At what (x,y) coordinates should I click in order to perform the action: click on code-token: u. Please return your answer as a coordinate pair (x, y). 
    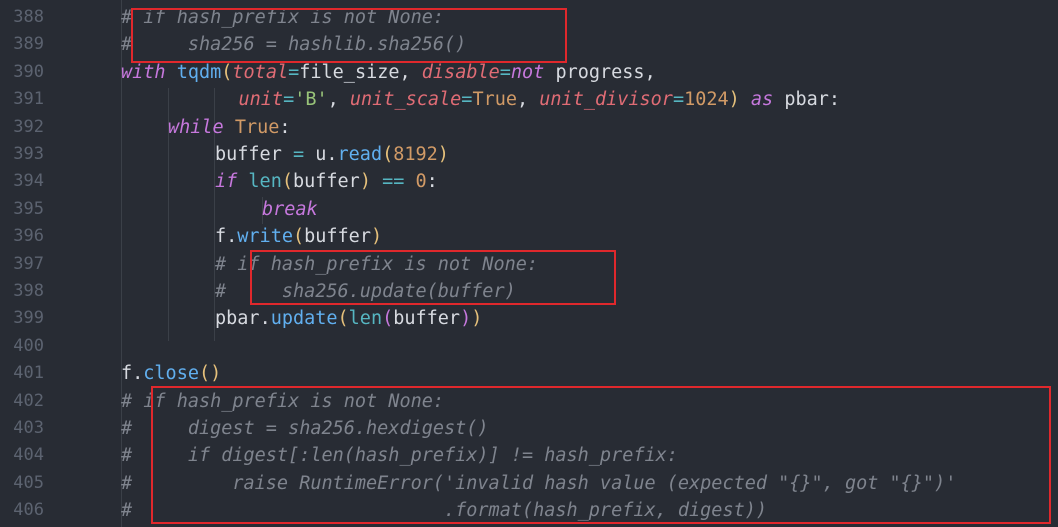
    Looking at the image, I should click on (321, 154).